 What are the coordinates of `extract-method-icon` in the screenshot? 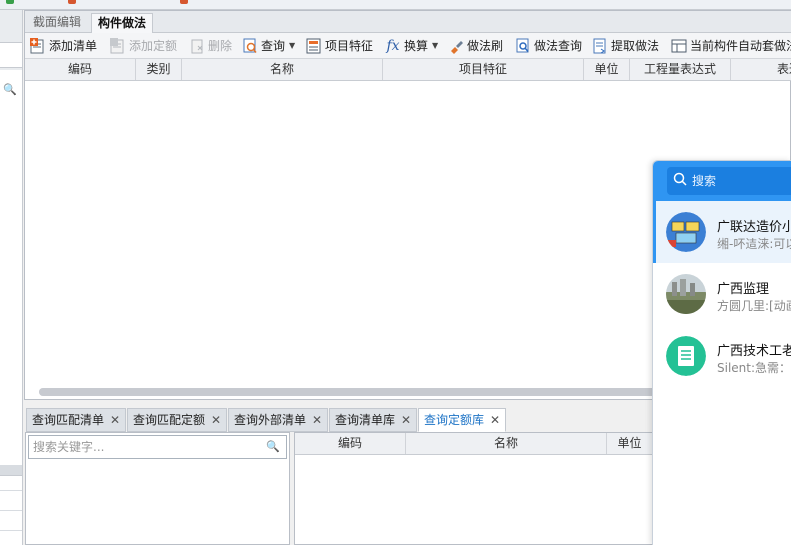 It's located at (600, 46).